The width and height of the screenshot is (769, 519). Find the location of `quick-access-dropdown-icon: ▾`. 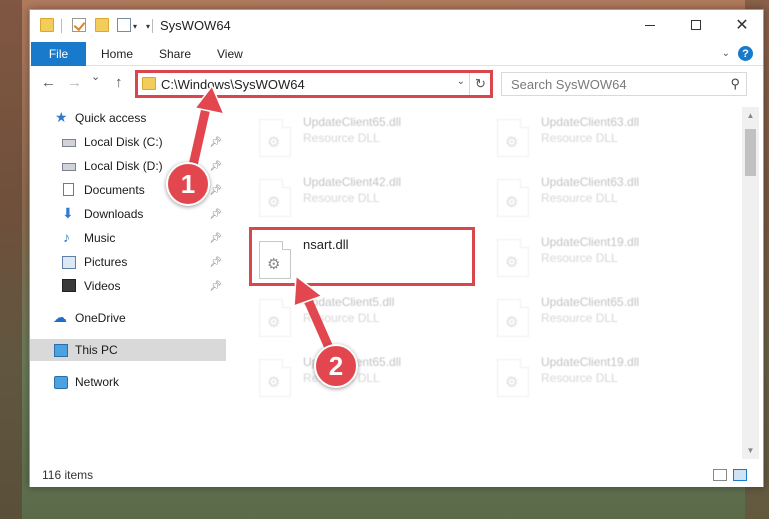

quick-access-dropdown-icon: ▾ is located at coordinates (148, 26).